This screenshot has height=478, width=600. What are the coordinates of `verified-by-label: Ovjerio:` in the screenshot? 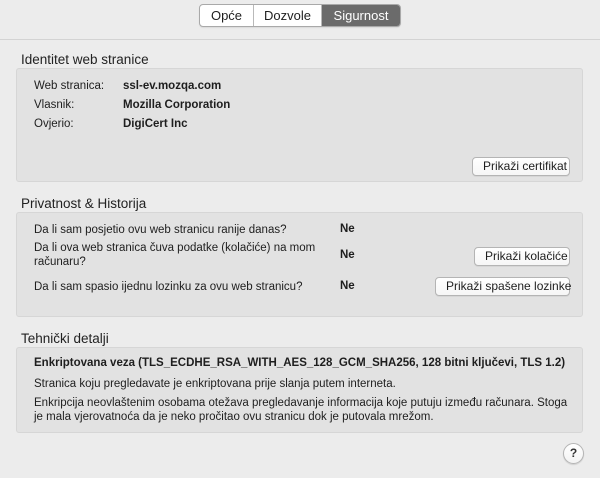 It's located at (54, 124).